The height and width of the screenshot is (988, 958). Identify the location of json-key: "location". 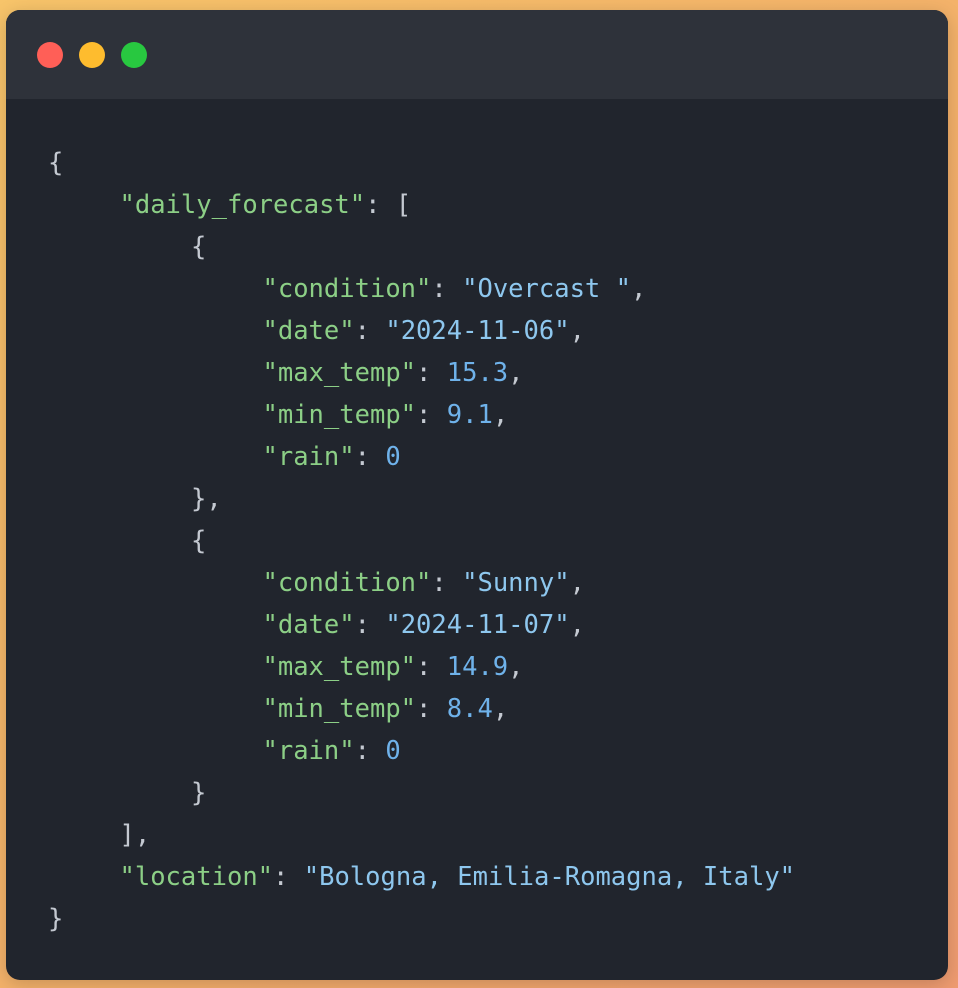
(196, 877).